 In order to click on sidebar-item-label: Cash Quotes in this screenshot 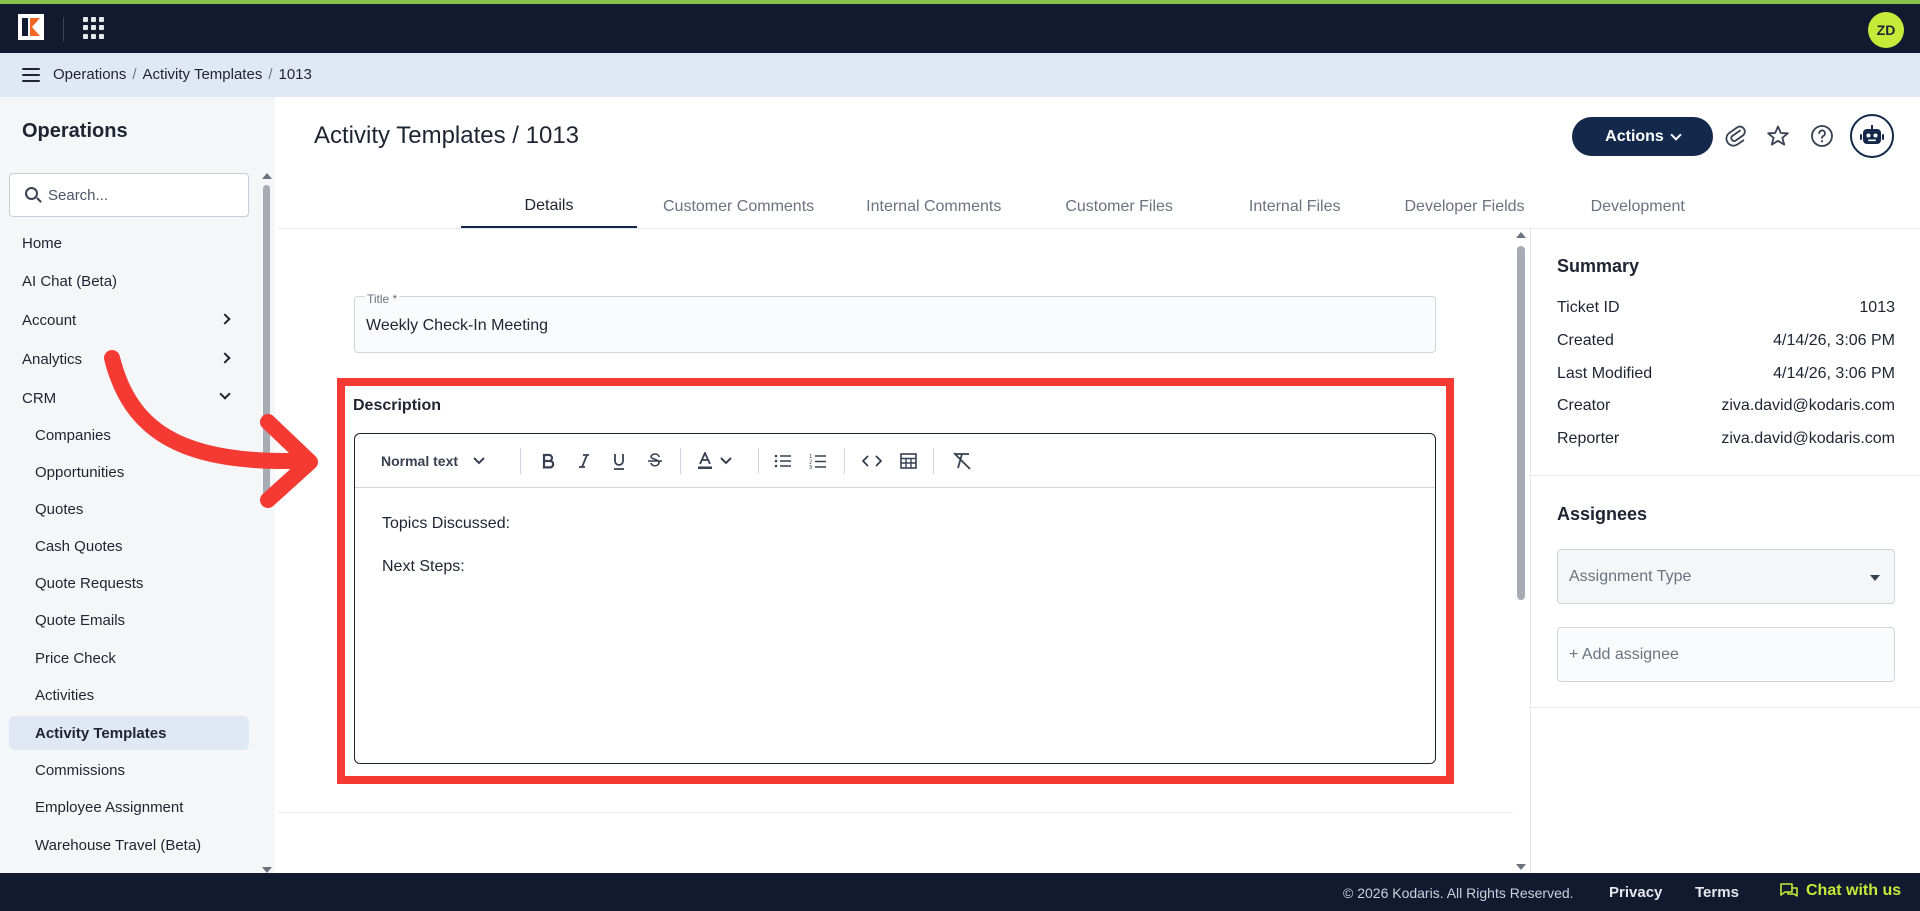, I will do `click(79, 546)`.